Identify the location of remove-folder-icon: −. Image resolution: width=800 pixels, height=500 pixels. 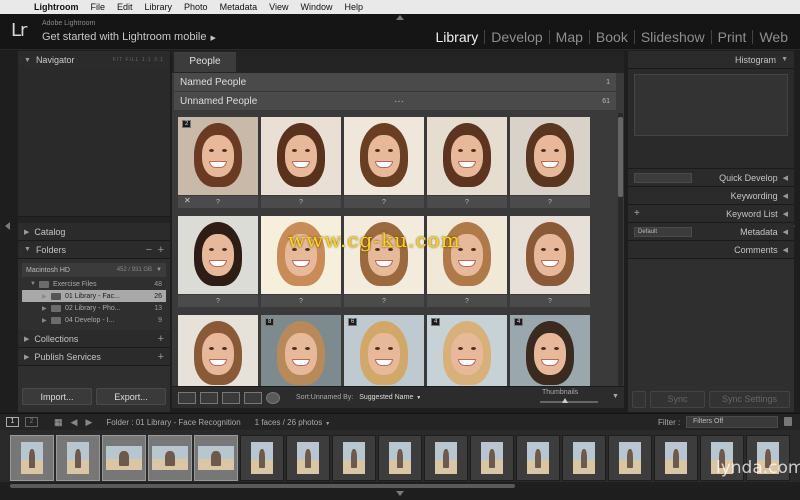
(149, 250).